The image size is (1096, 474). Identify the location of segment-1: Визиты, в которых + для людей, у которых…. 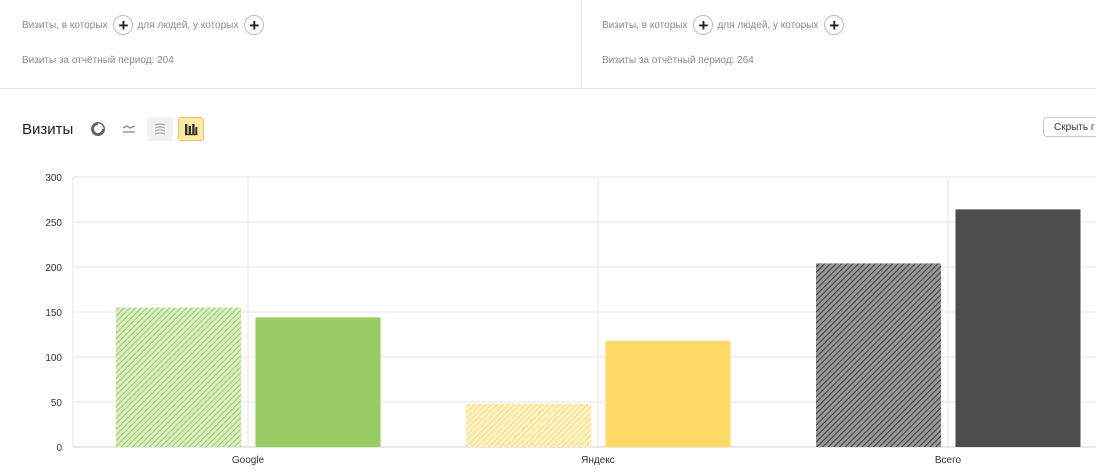
(291, 44).